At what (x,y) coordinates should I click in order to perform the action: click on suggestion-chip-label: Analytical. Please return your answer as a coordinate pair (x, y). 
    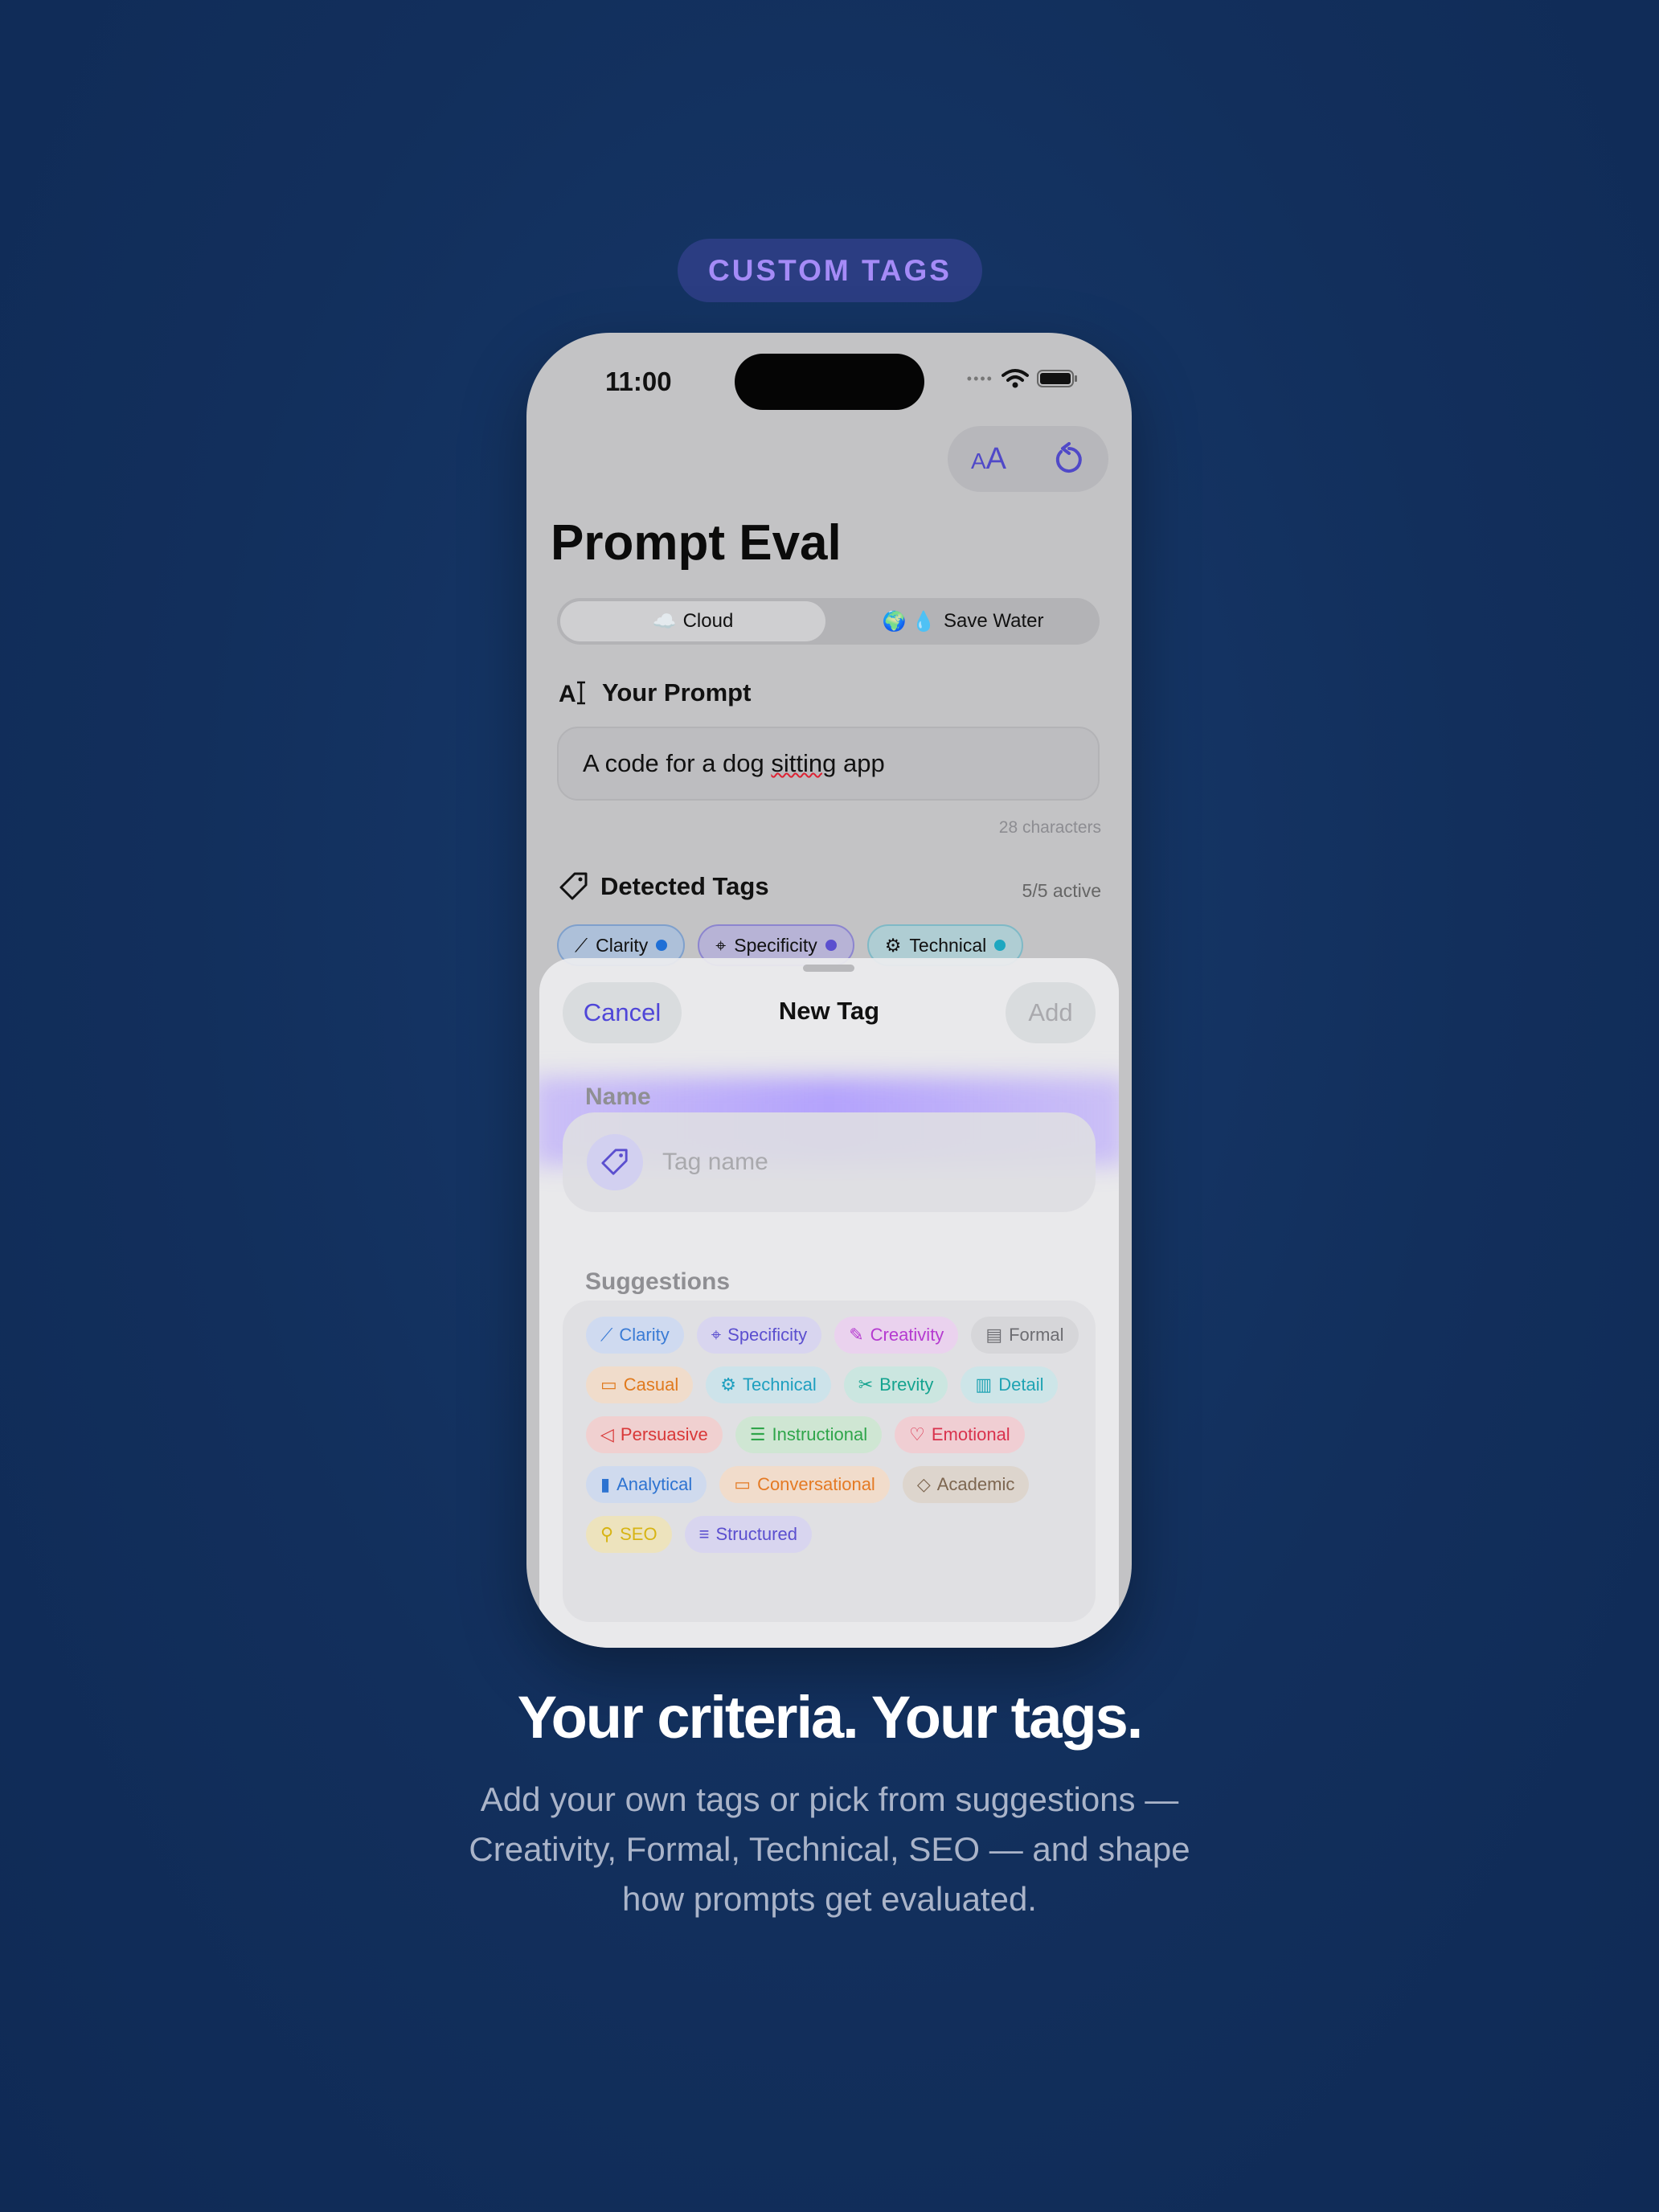
    Looking at the image, I should click on (654, 1484).